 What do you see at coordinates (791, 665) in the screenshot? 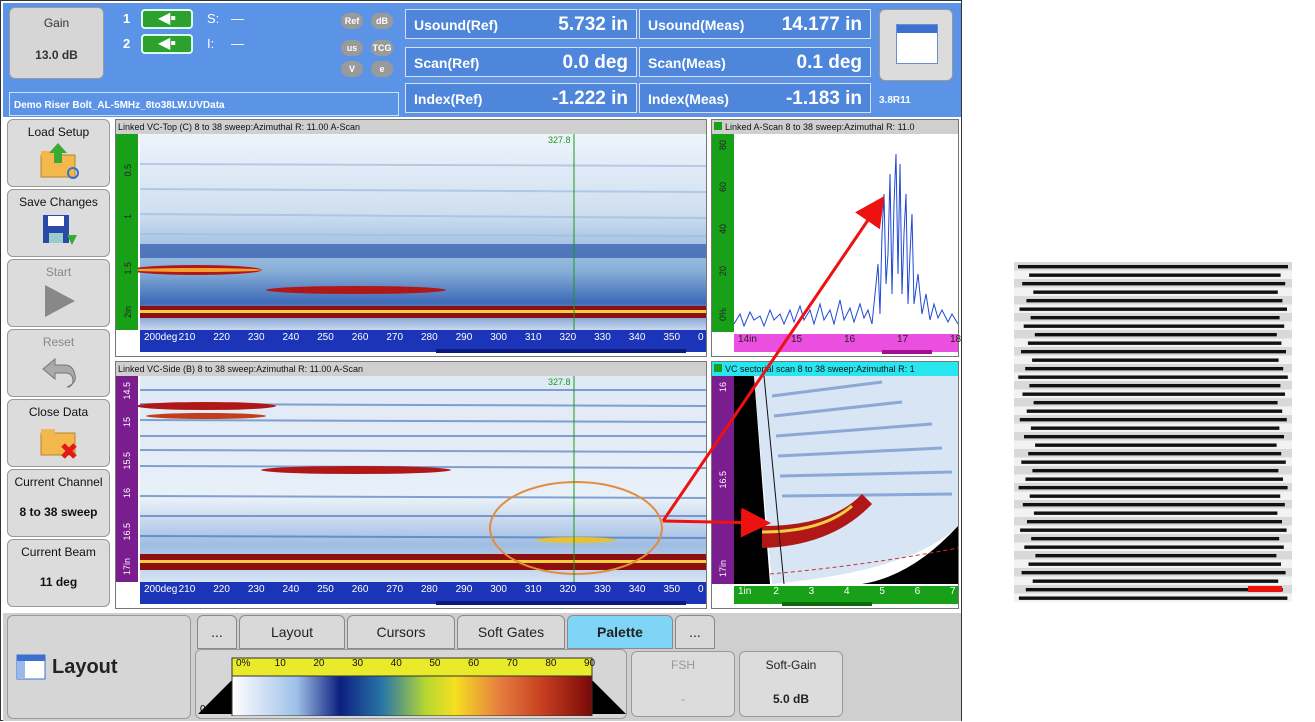
I see `soft-gain-label: Soft-Gain` at bounding box center [791, 665].